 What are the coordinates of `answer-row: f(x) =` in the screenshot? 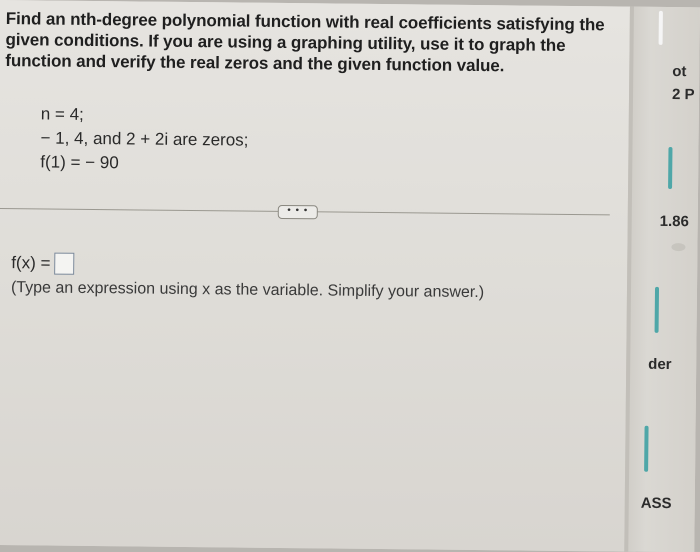 It's located at (43, 263).